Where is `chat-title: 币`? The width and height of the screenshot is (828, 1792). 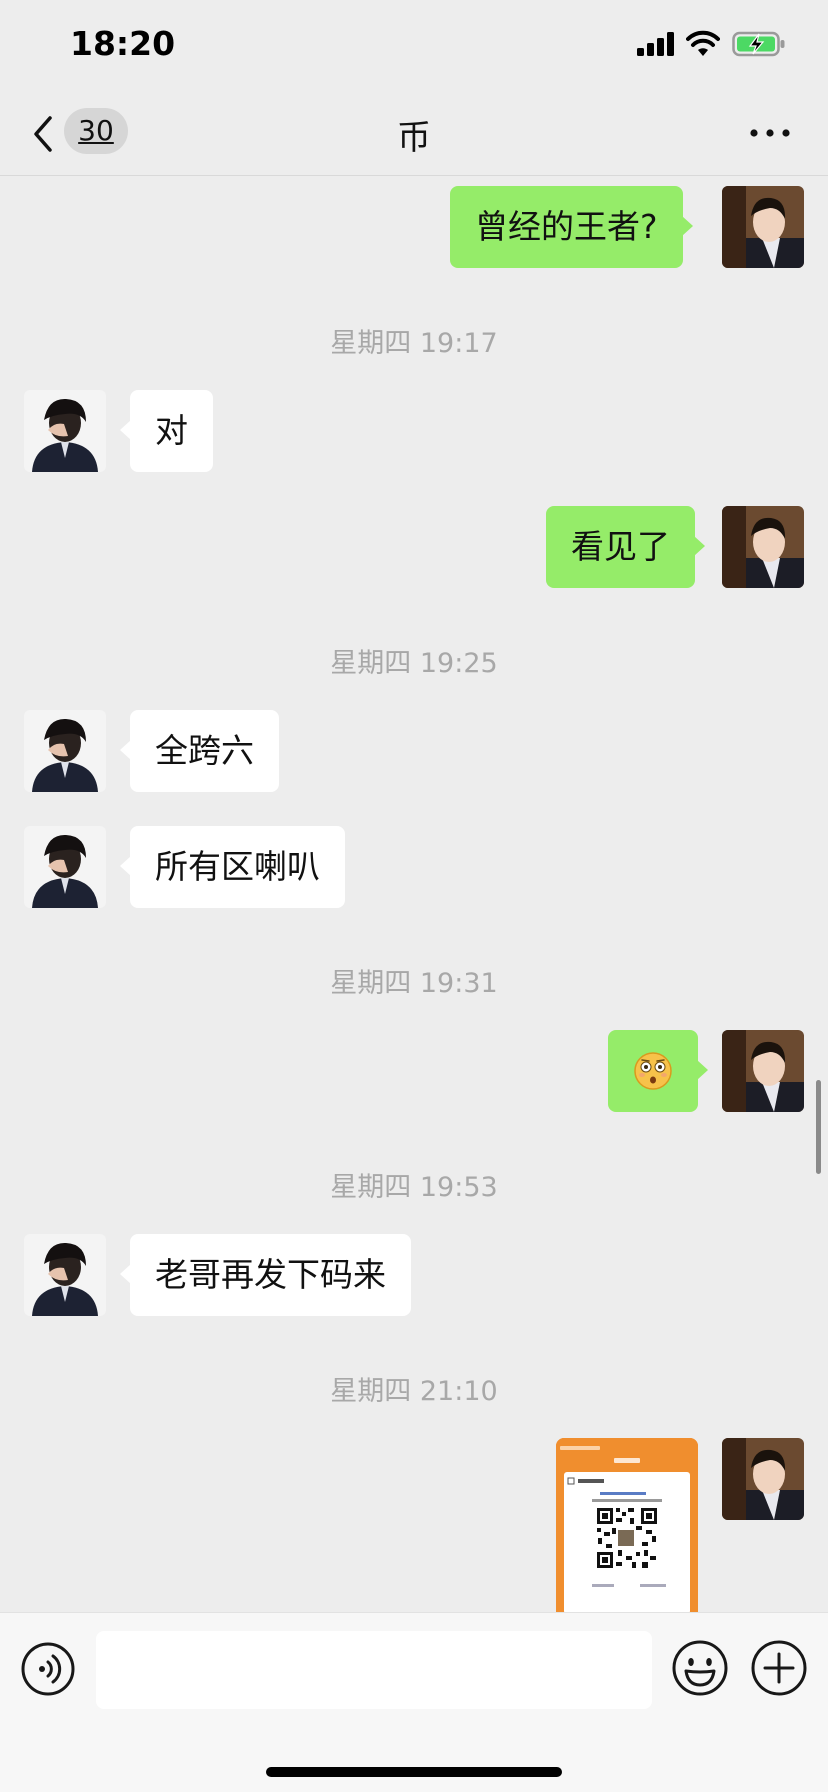
chat-title: 币 is located at coordinates (414, 138).